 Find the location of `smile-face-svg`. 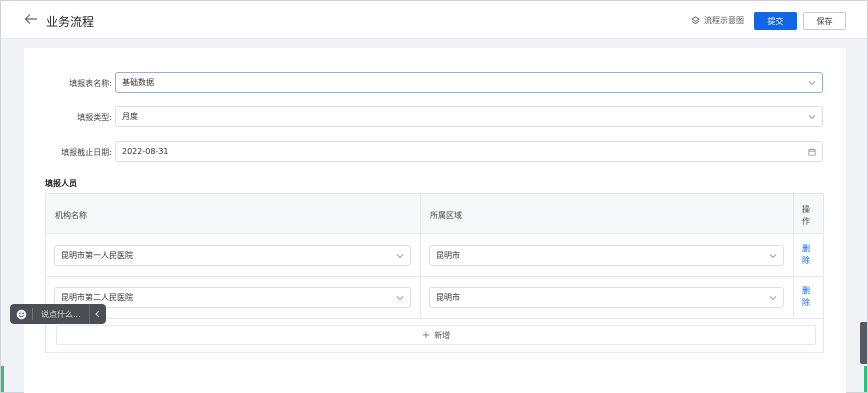

smile-face-svg is located at coordinates (21, 314).